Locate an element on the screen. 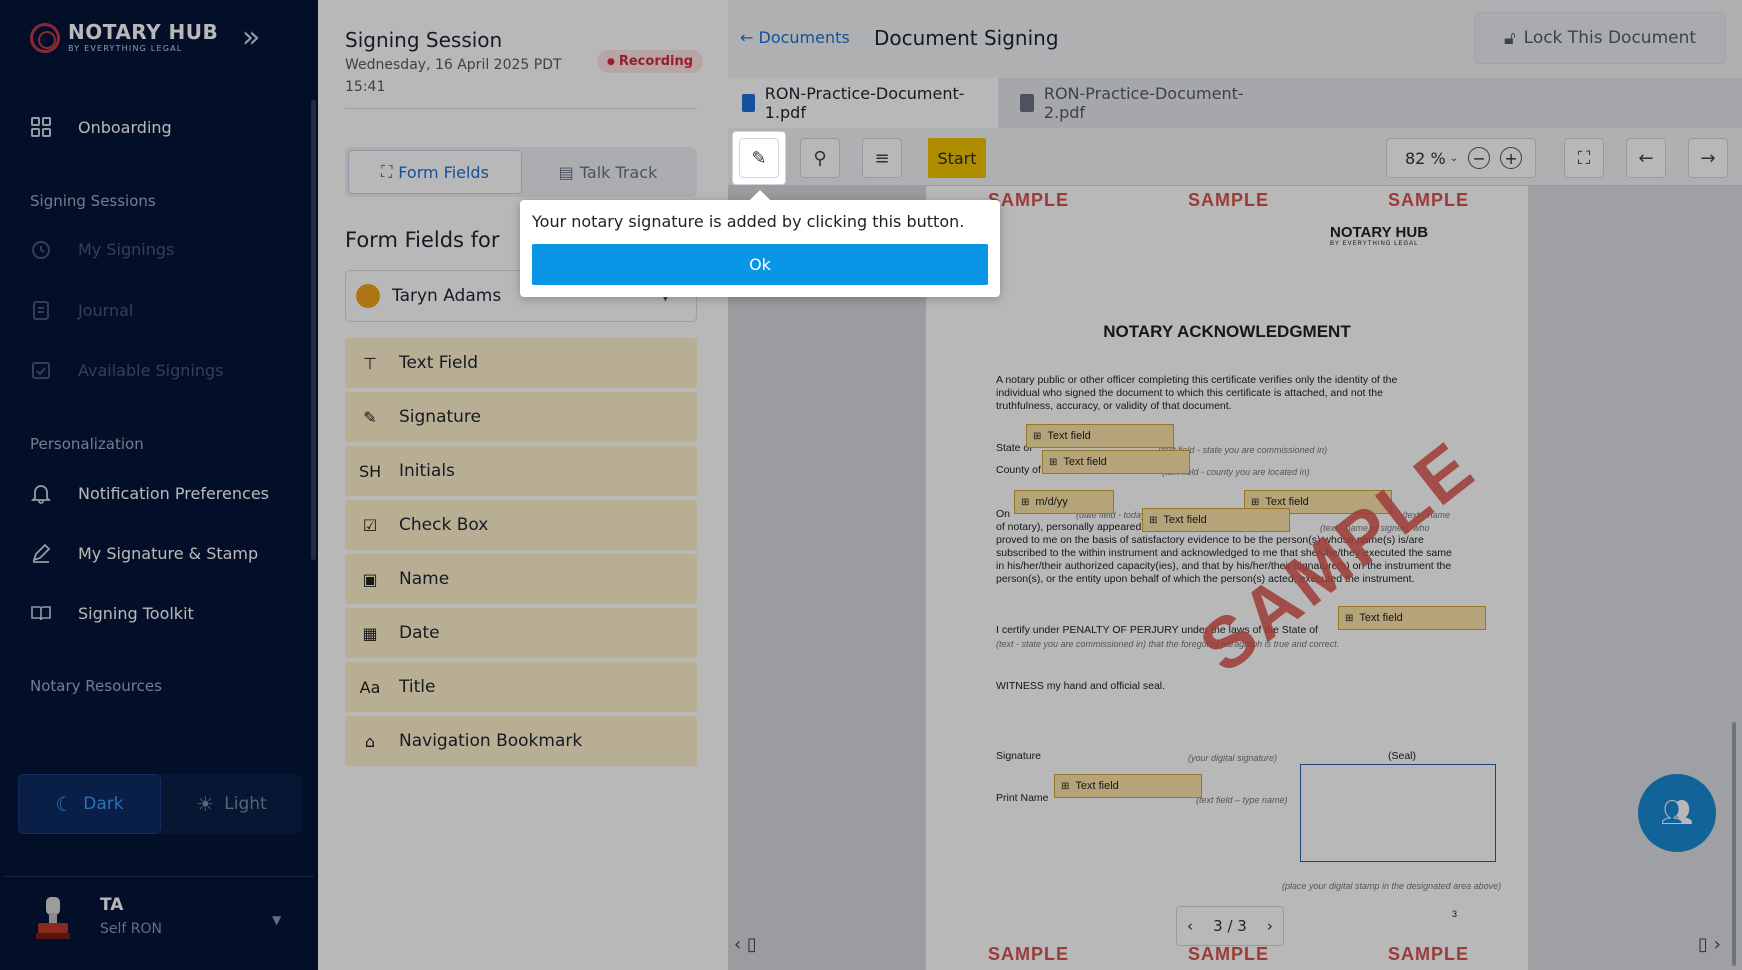  tab-form-fields: ⛶ Form Fields is located at coordinates (435, 172).